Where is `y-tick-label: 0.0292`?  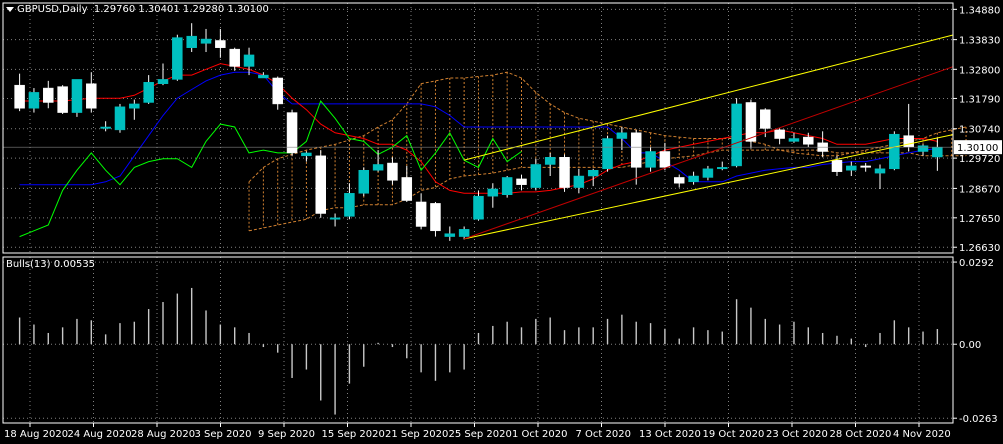 y-tick-label: 0.0292 is located at coordinates (976, 263).